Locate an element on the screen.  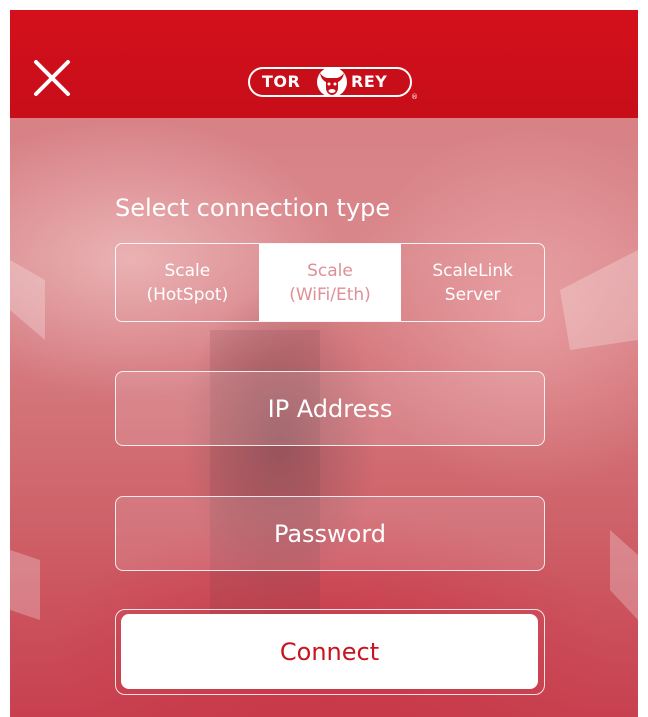
connect-button-label: Connect is located at coordinates (329, 651).